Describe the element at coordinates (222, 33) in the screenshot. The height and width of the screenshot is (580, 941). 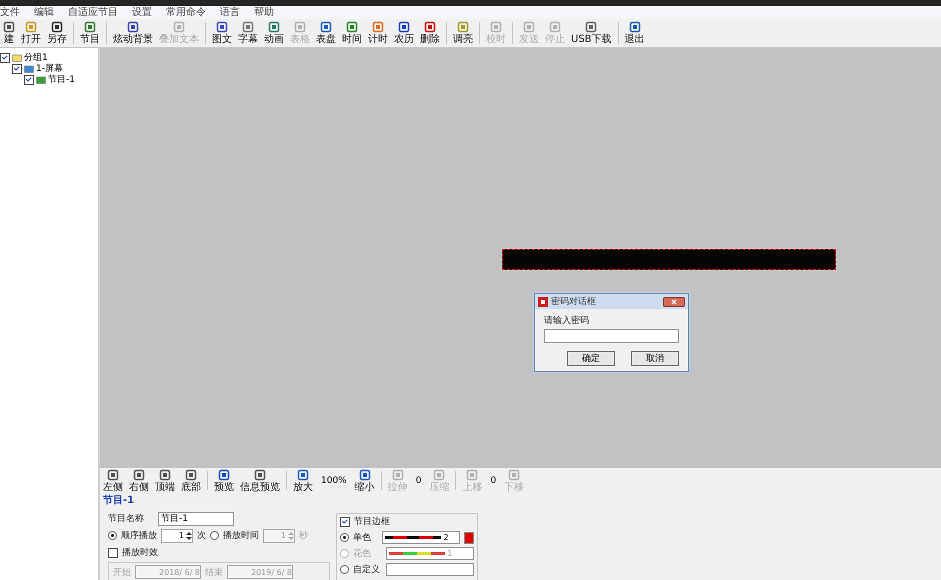
I see `toolbar-button: 图文` at that location.